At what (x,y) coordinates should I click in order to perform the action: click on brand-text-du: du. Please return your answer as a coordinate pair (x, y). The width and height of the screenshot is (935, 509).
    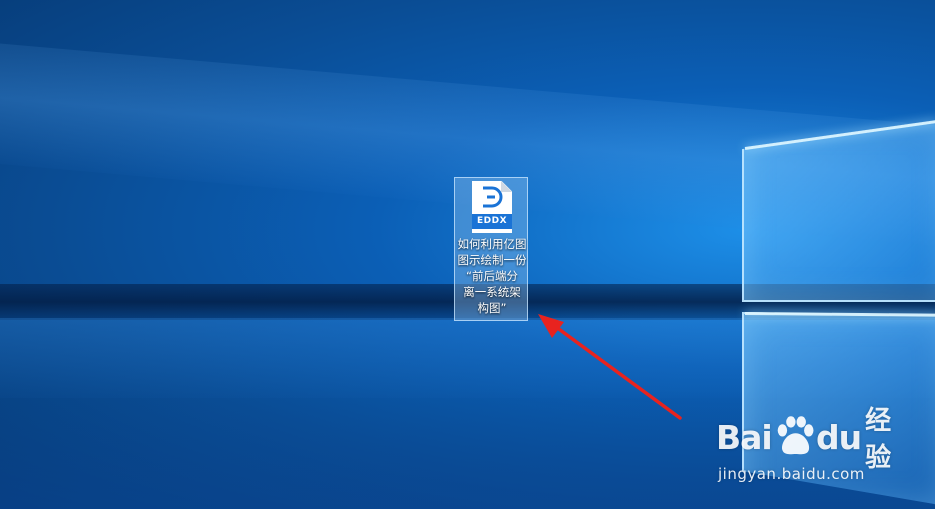
    Looking at the image, I should click on (839, 437).